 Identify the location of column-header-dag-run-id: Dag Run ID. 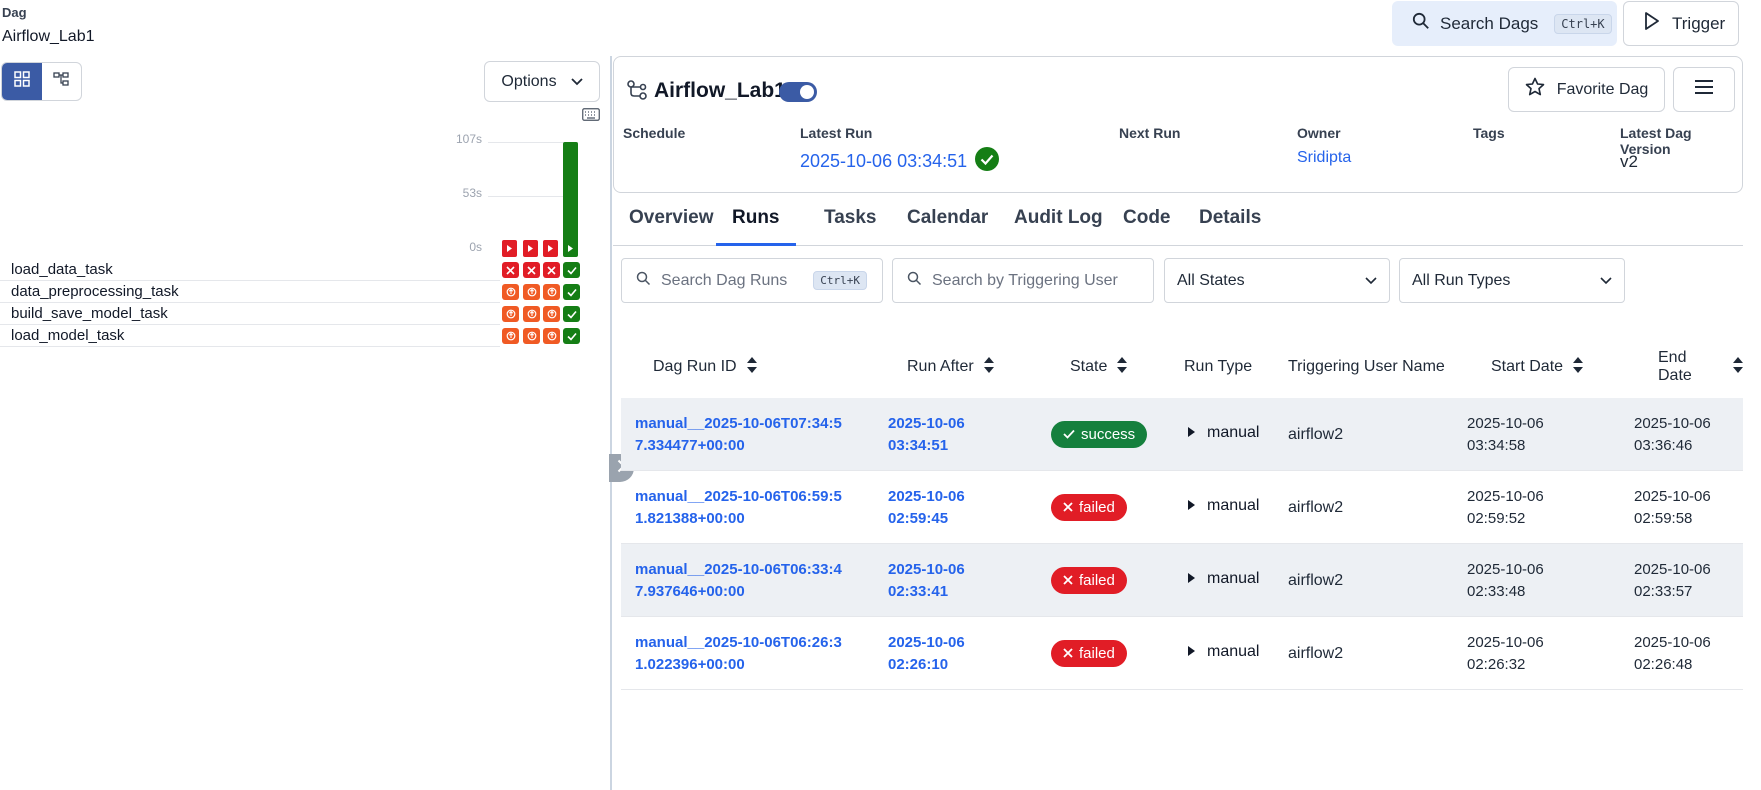
(705, 367).